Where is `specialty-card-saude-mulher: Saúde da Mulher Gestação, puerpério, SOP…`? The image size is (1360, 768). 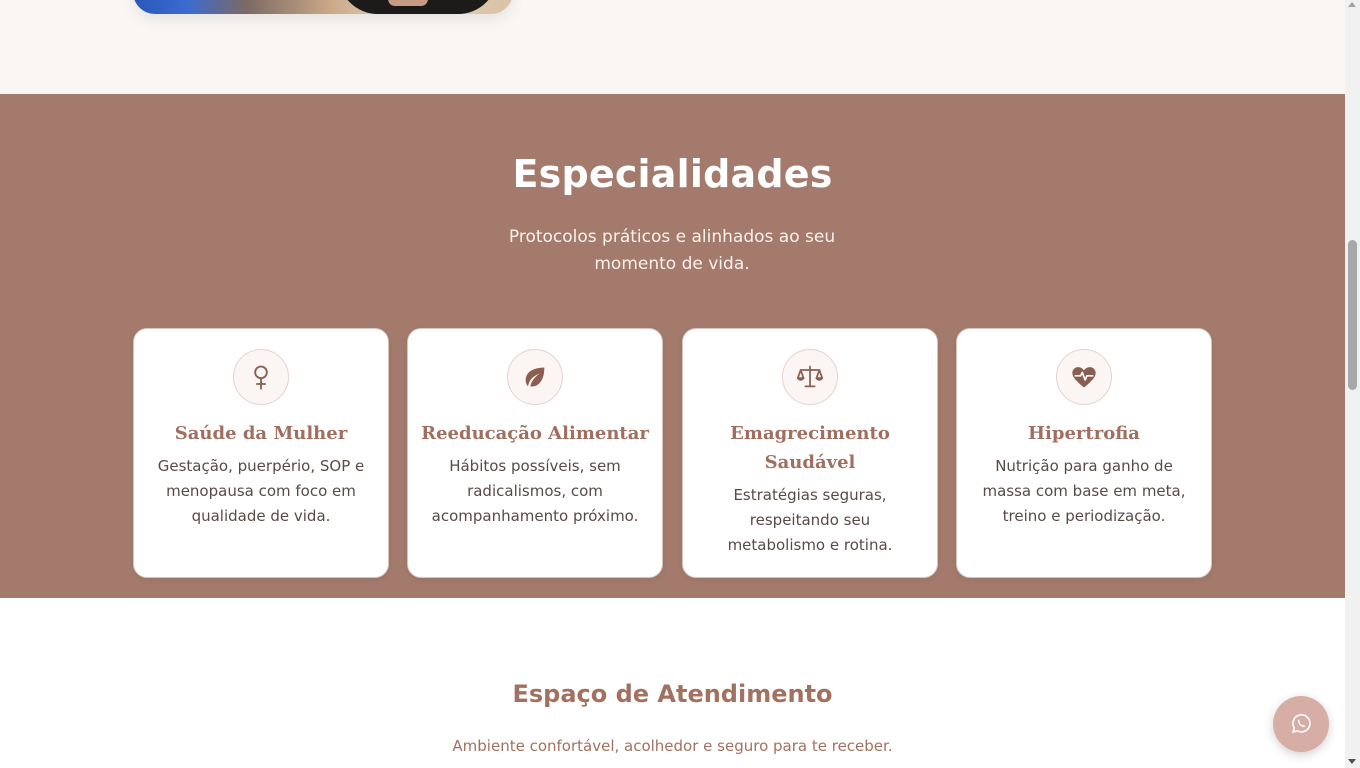 specialty-card-saude-mulher: Saúde da Mulher Gestação, puerpério, SOP… is located at coordinates (261, 453).